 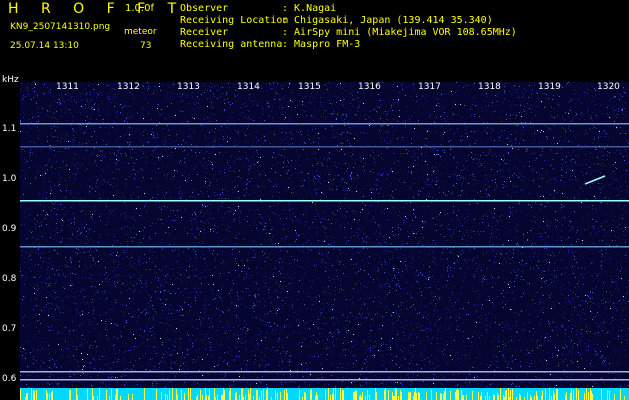 What do you see at coordinates (387, 20) in the screenshot?
I see `location-value: : Chigasaki, Japan (139.414 35.340)` at bounding box center [387, 20].